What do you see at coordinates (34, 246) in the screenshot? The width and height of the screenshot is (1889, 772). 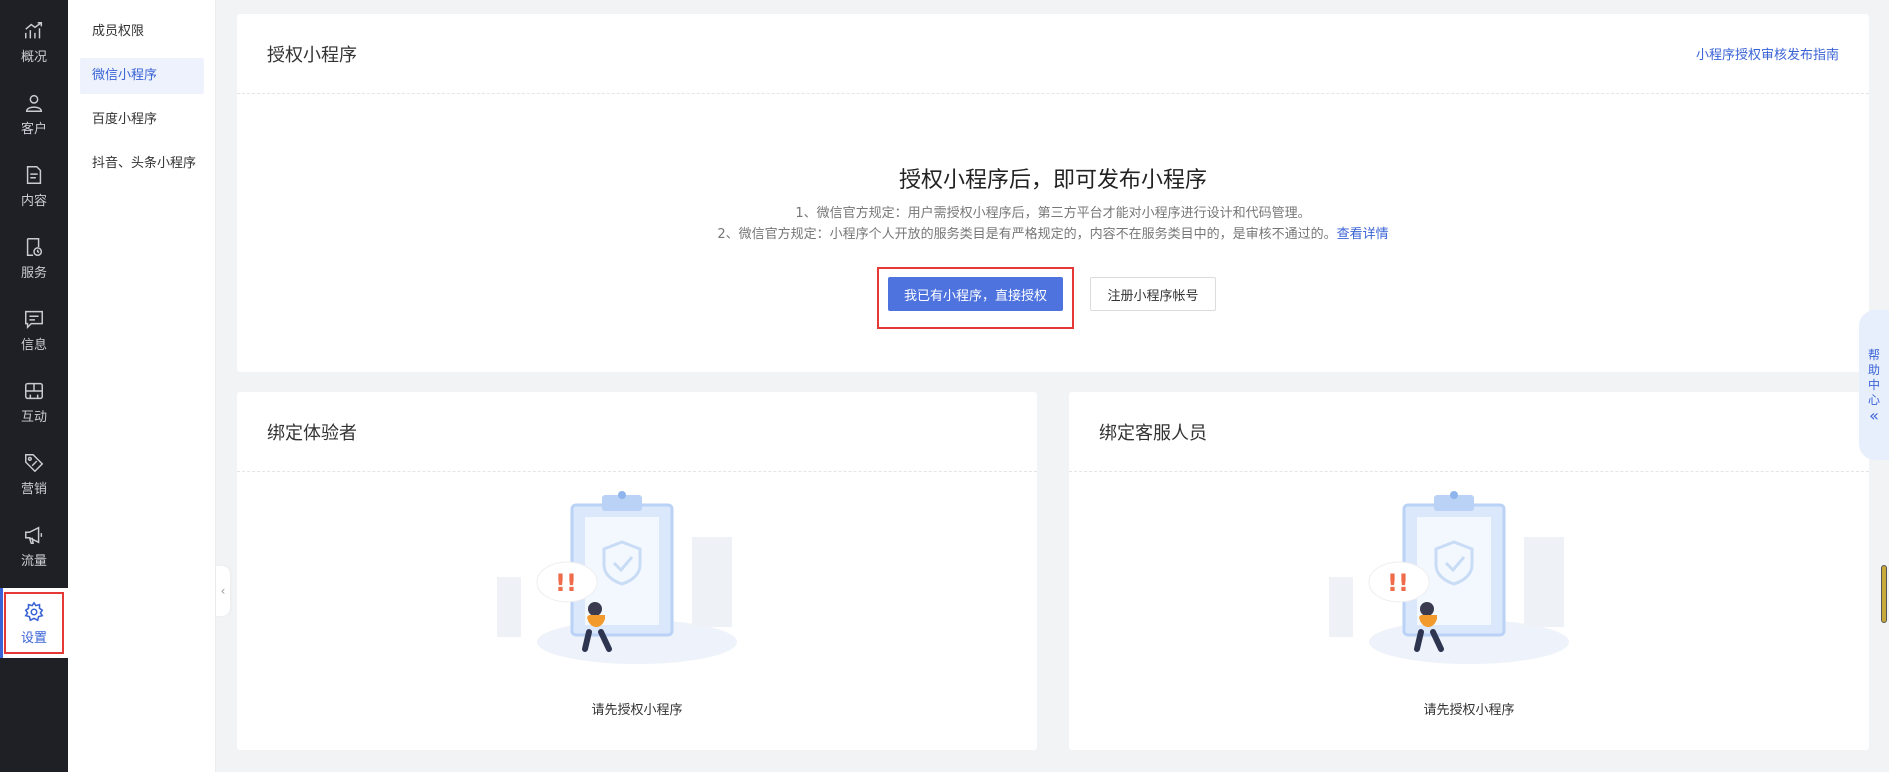 I see `service-icon` at bounding box center [34, 246].